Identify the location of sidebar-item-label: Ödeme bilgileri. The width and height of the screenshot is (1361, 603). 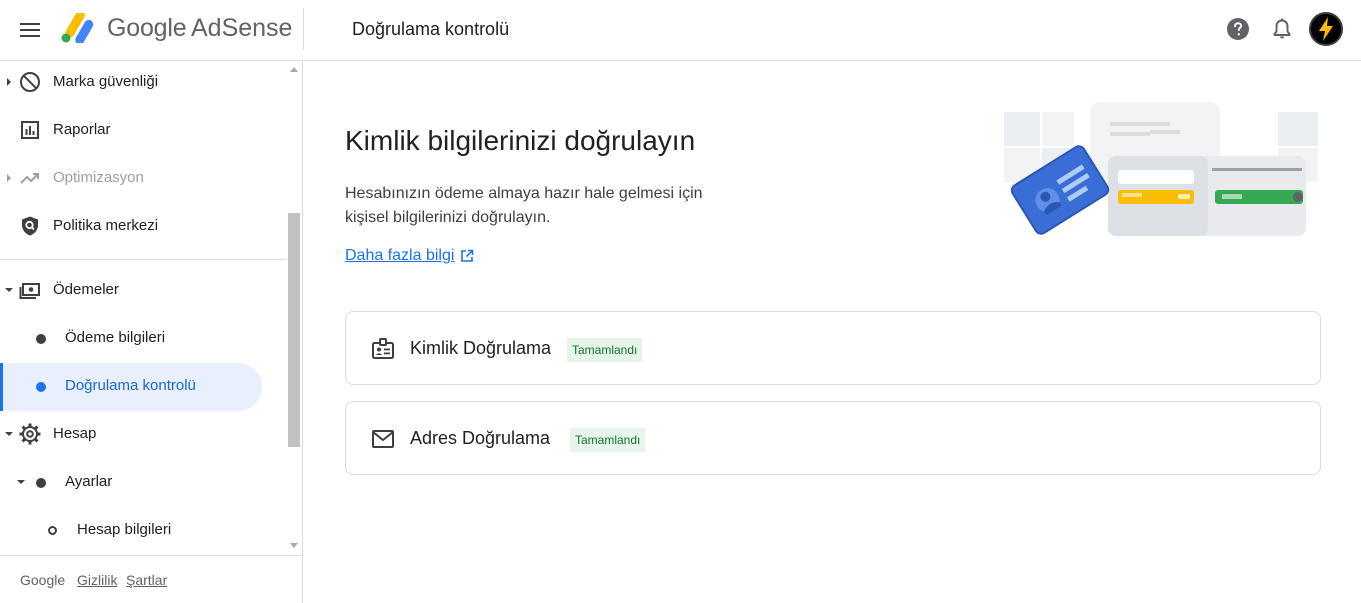
(115, 337).